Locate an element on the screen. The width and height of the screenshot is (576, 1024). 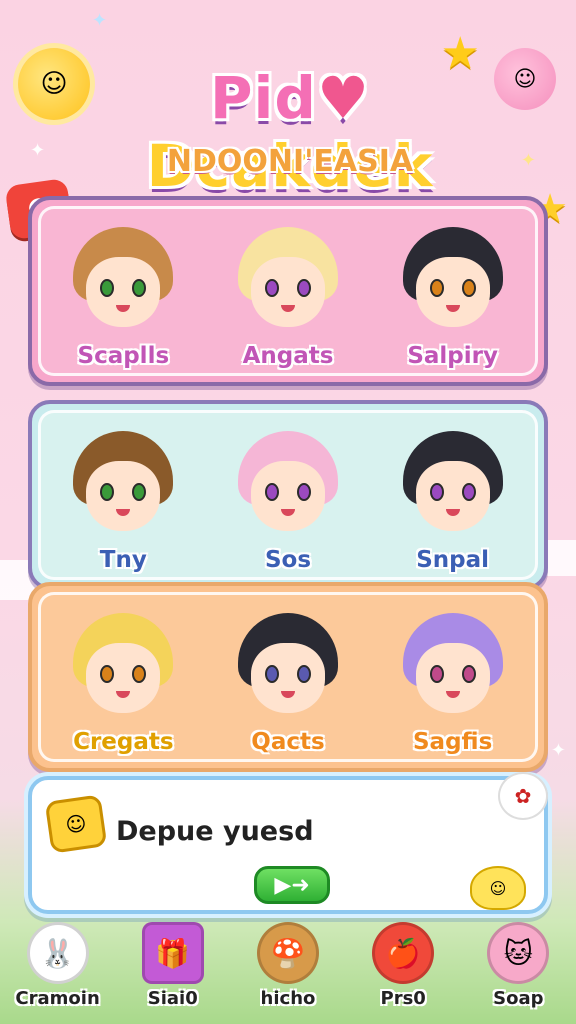
character-name: Snpal is located at coordinates (453, 560).